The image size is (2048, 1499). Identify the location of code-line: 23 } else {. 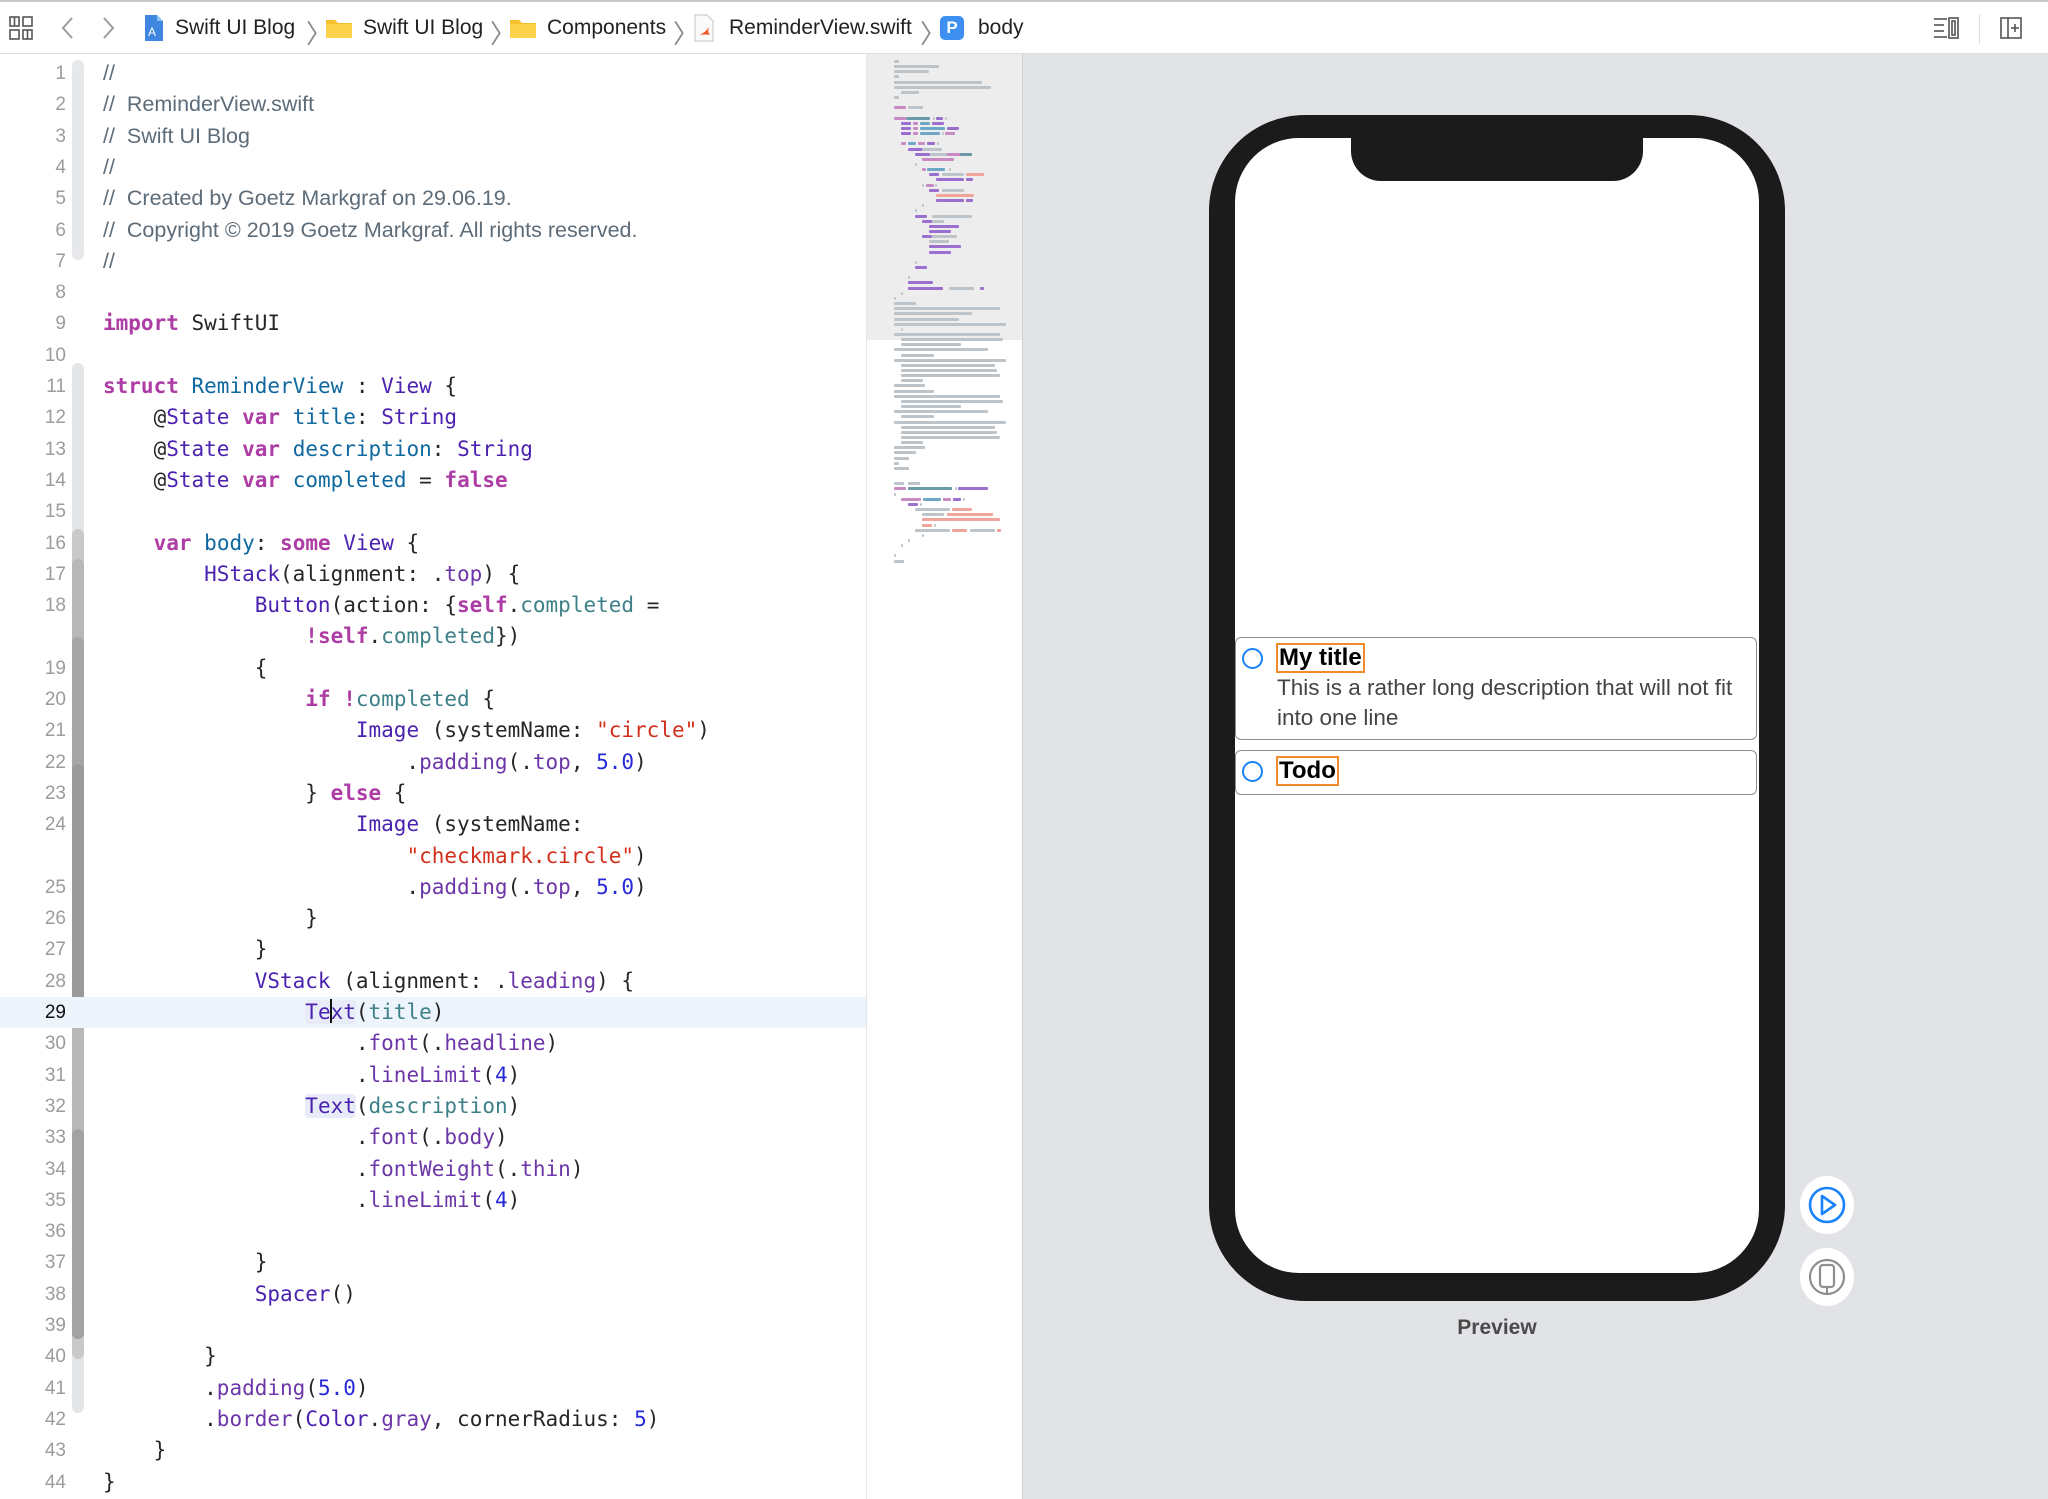
(433, 793).